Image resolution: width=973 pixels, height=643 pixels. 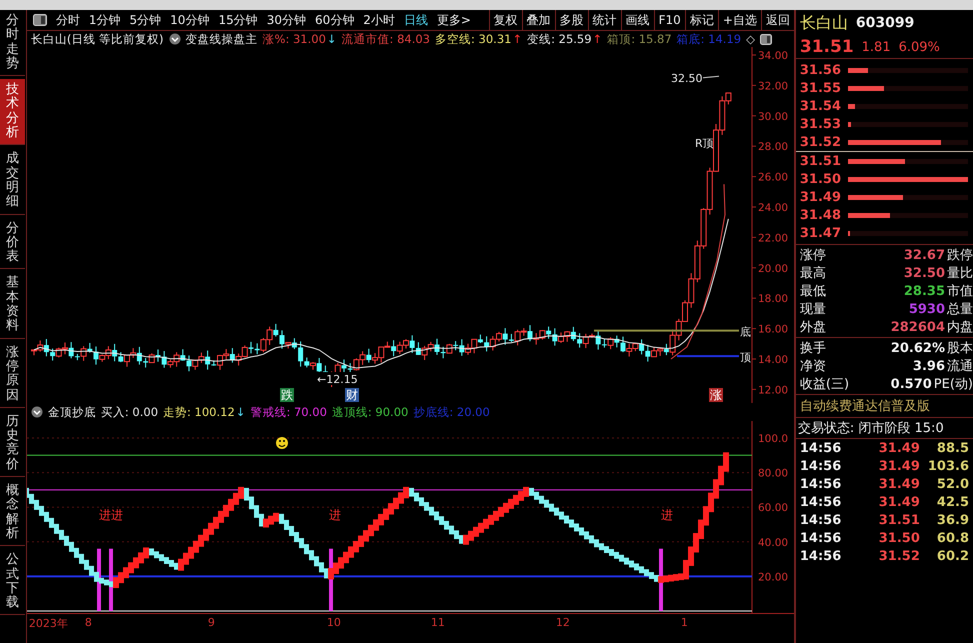 I want to click on price-tick-label: 30.00, so click(x=773, y=116).